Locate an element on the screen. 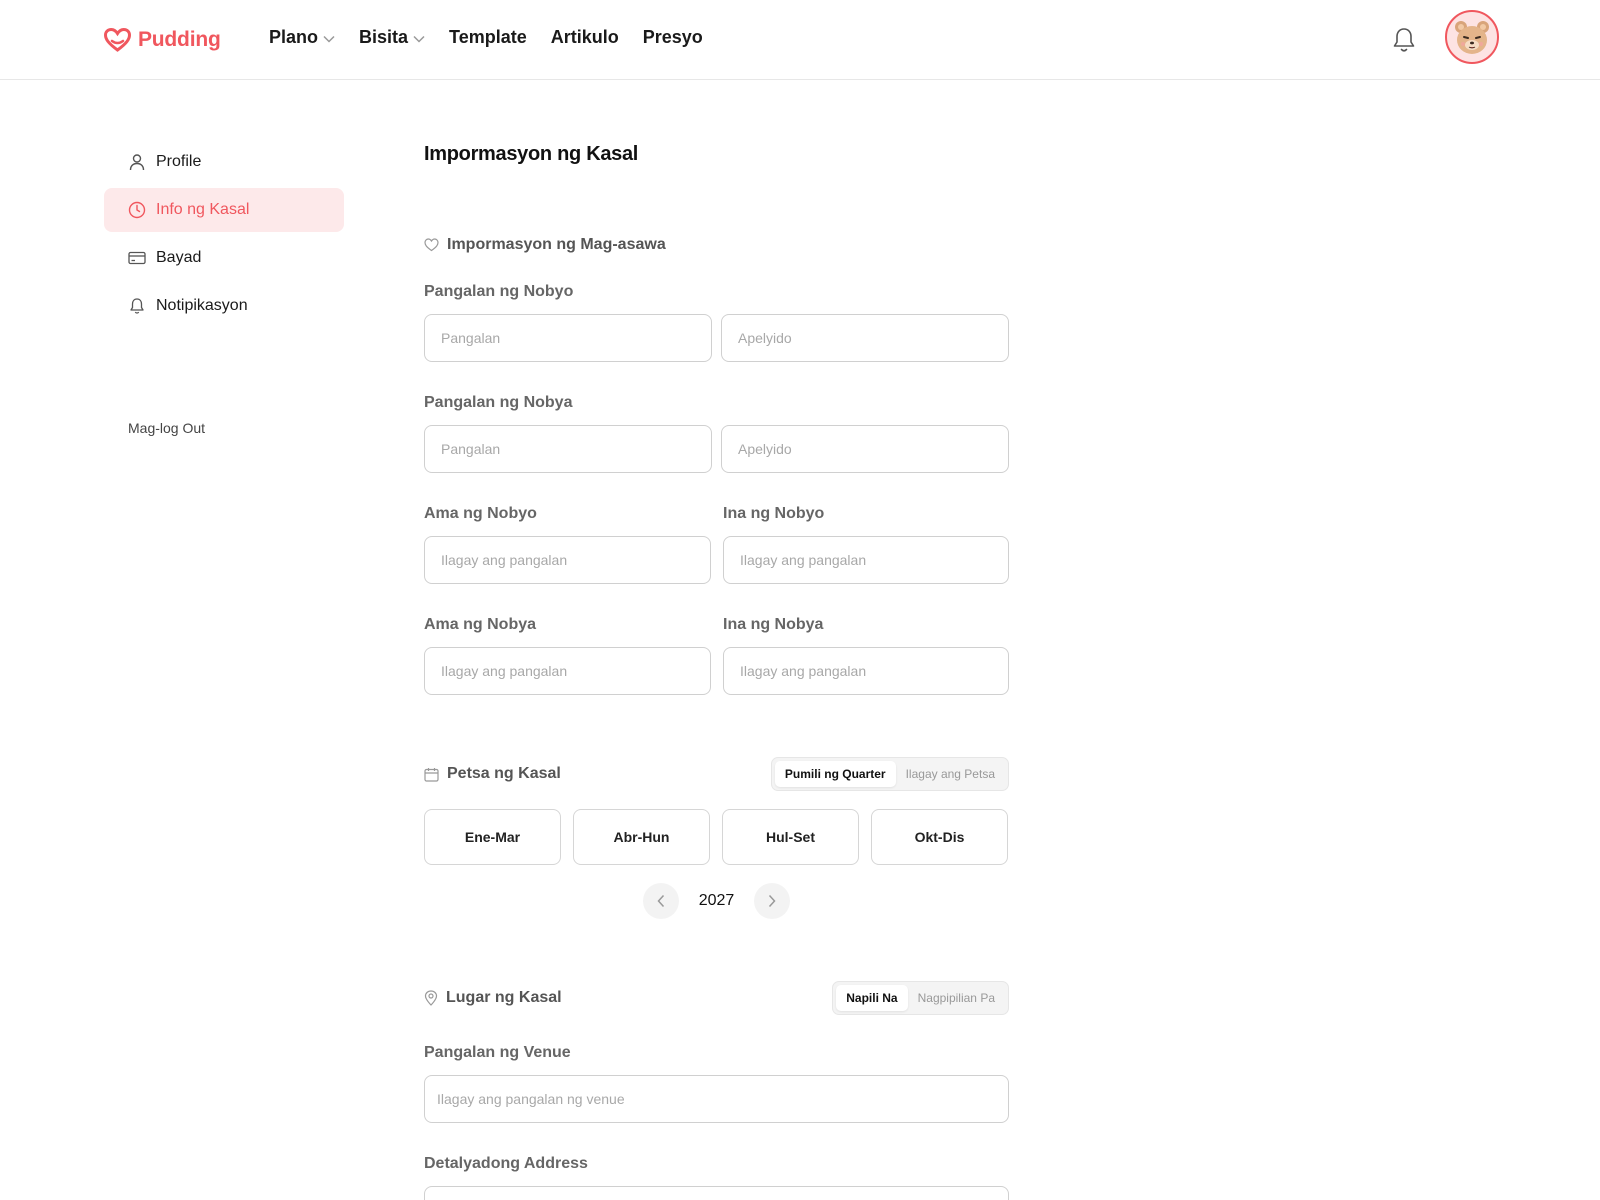 The height and width of the screenshot is (1200, 1600). sidebar-item-info-ng-kasal: Info ng Kasal is located at coordinates (224, 210).